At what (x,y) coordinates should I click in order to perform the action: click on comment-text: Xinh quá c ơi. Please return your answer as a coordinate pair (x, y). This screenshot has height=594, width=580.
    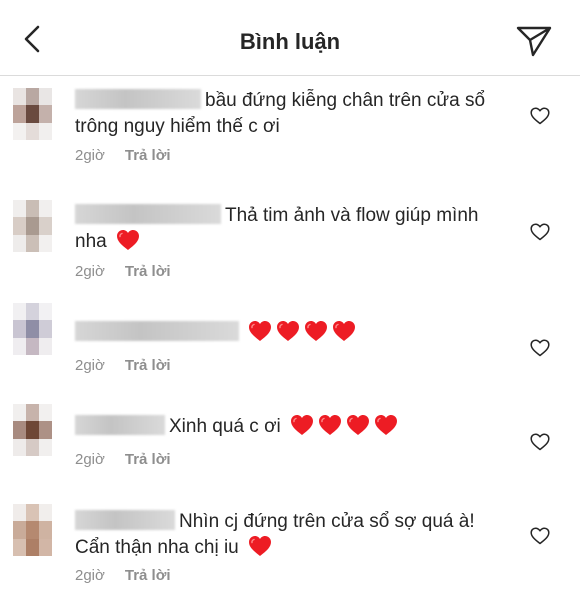
    Looking at the image, I should click on (290, 427).